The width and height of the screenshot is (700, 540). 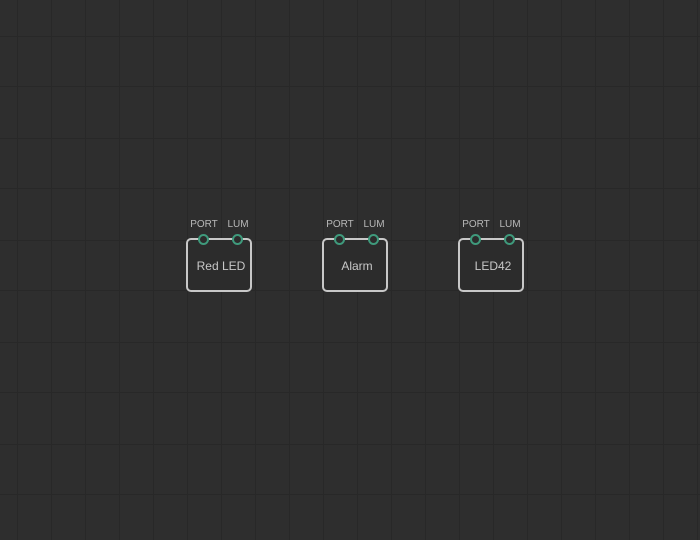 What do you see at coordinates (493, 266) in the screenshot?
I see `node-label: LED42` at bounding box center [493, 266].